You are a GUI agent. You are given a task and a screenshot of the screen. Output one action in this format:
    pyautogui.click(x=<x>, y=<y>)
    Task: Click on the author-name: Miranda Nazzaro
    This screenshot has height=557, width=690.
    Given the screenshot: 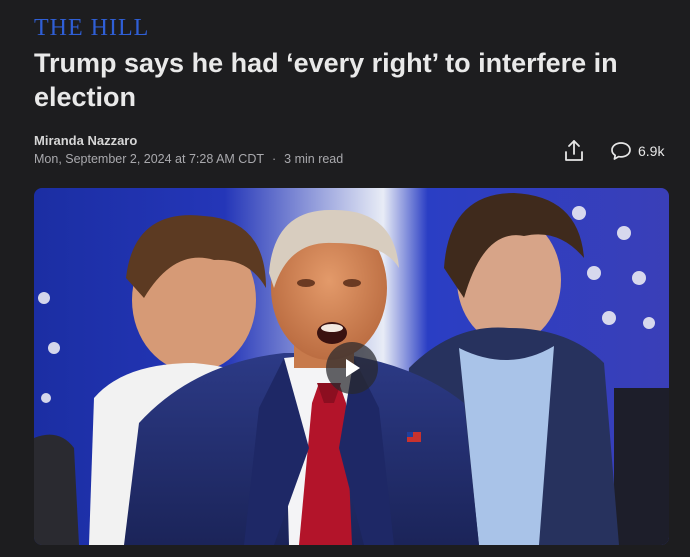 What is the action you would take?
    pyautogui.click(x=85, y=140)
    